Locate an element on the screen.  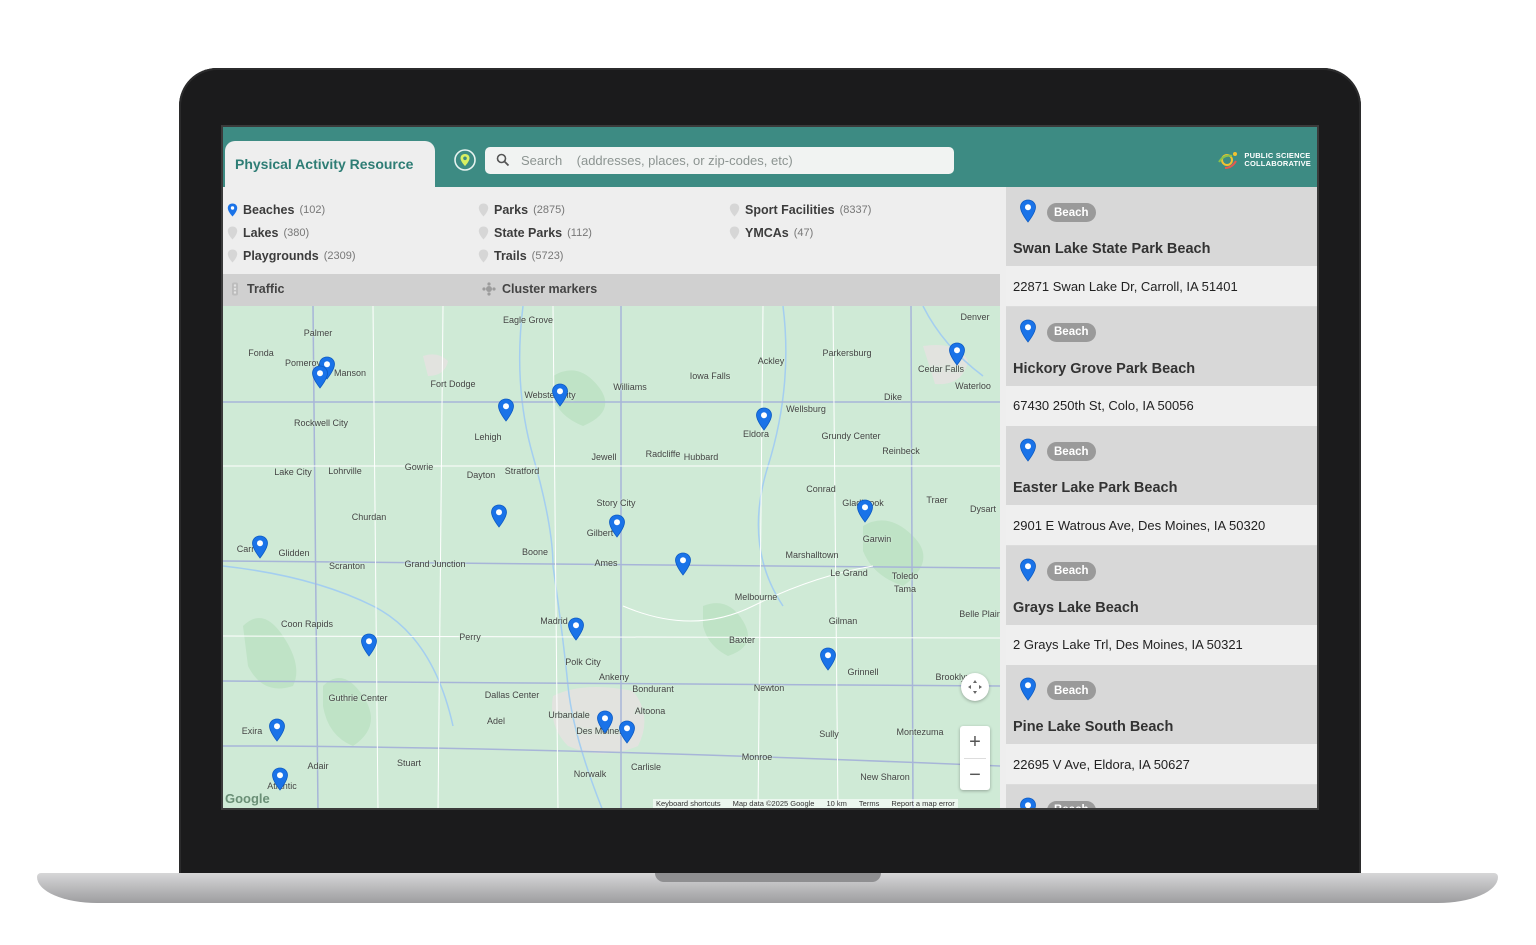
laptop-notch is located at coordinates (768, 877).